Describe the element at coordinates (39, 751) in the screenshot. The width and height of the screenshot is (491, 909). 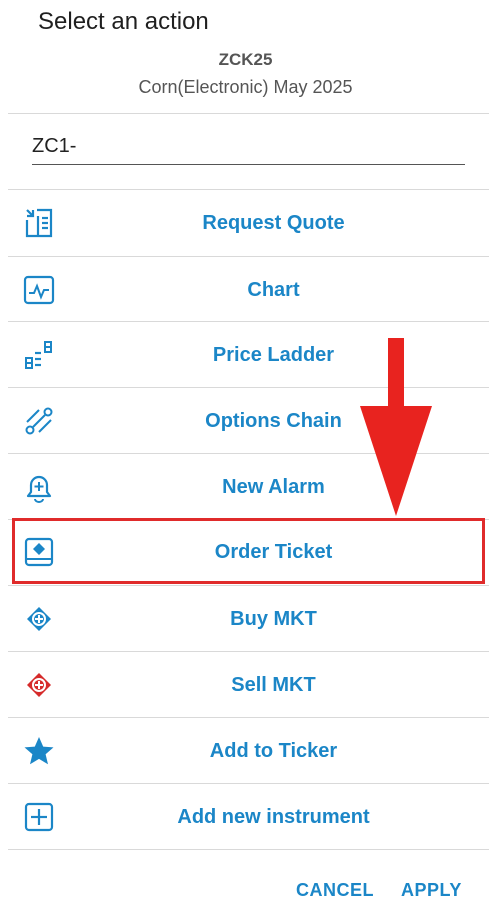
I see `star-icon` at that location.